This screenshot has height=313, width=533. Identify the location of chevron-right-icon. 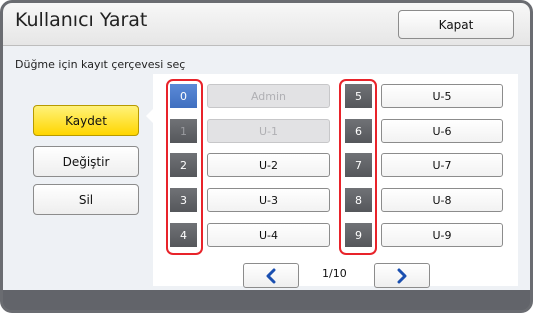
(402, 275).